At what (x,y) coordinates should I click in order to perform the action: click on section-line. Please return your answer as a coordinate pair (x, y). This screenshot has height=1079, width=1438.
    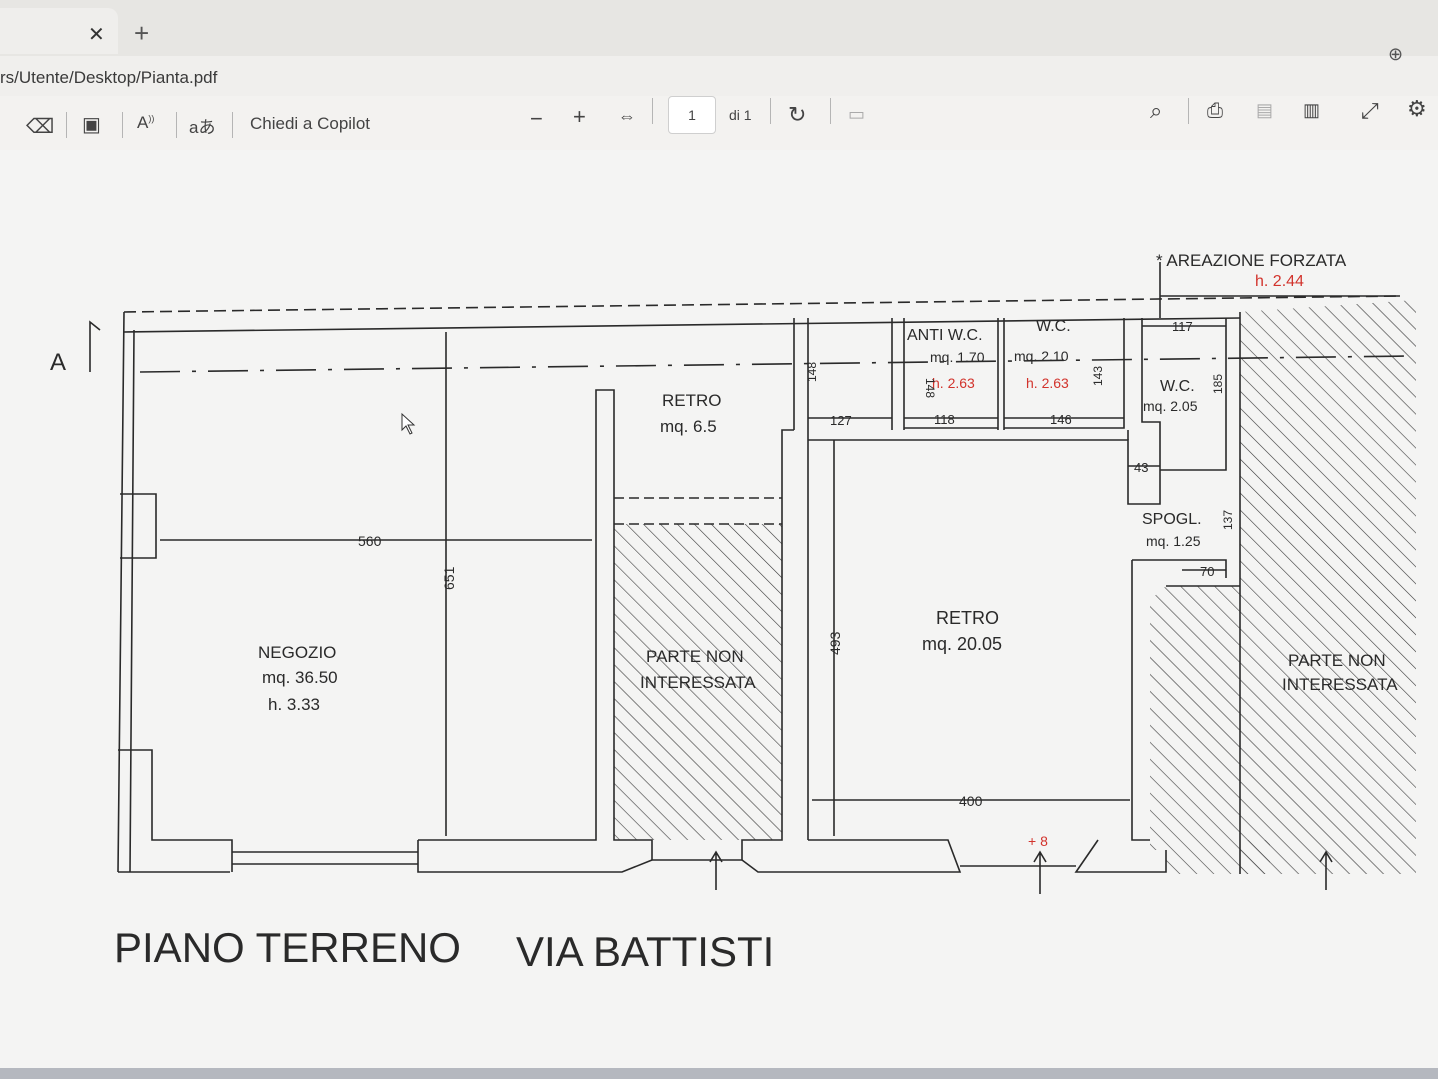
    Looking at the image, I should click on (775, 364).